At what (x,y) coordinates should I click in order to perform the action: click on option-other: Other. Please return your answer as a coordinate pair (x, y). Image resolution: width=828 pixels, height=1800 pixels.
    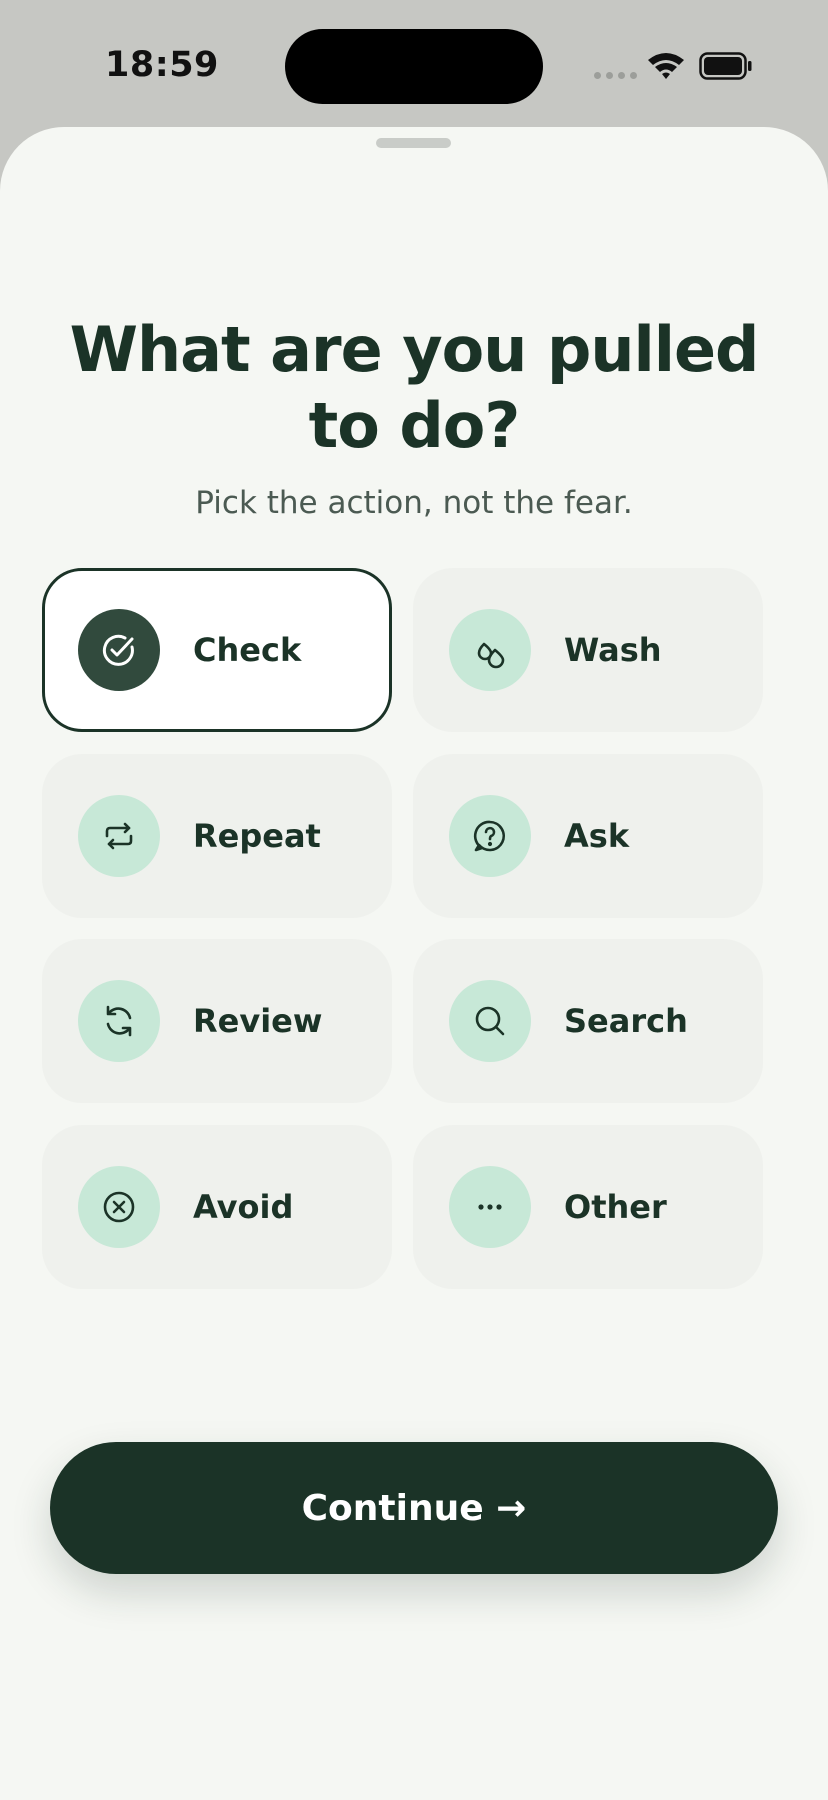
    Looking at the image, I should click on (588, 1207).